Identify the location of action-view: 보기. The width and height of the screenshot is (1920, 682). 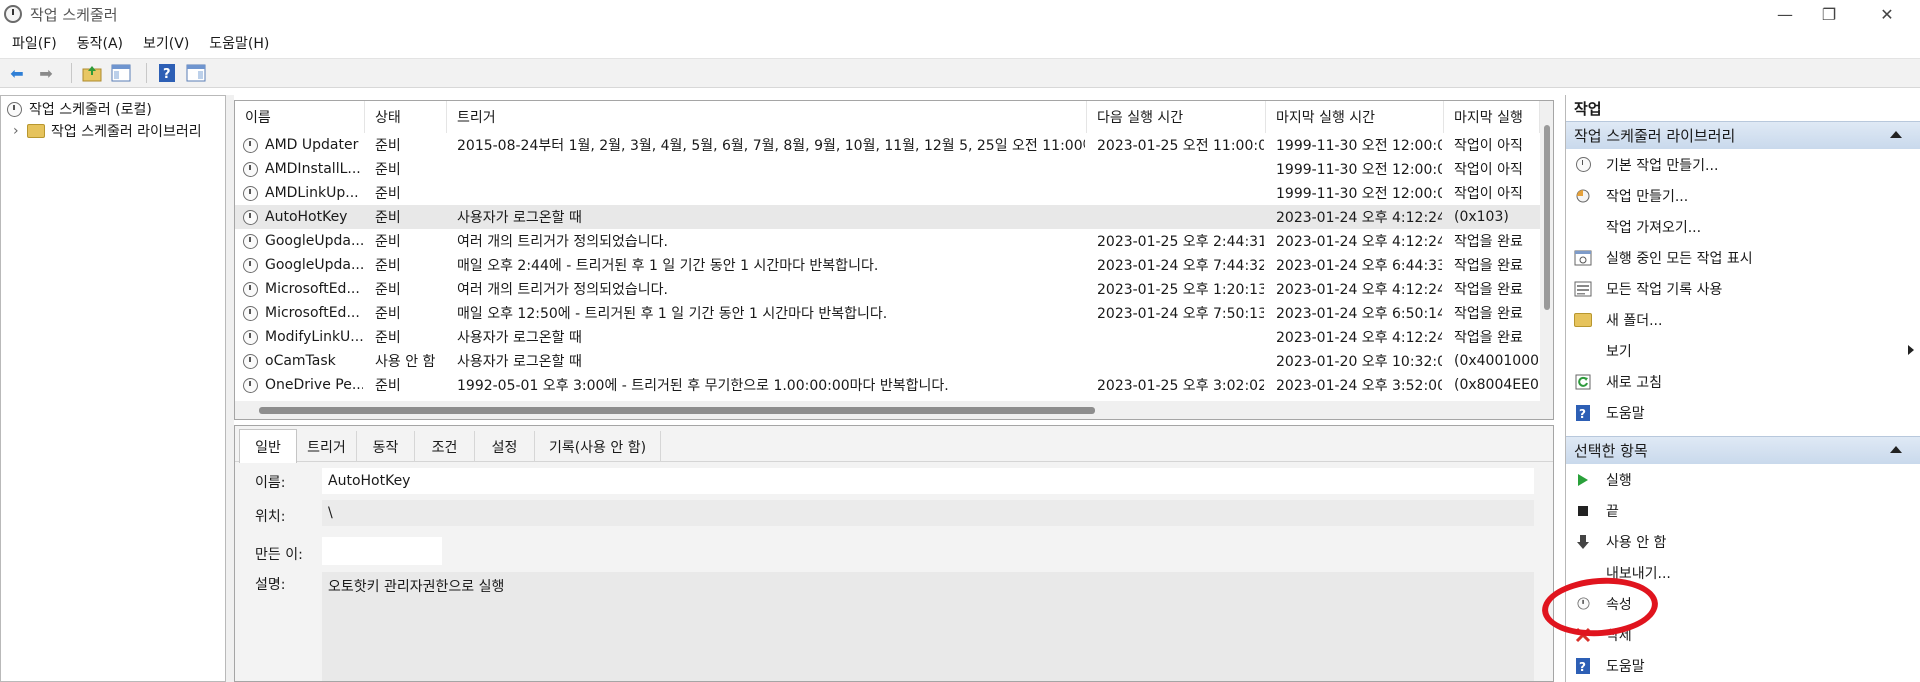
(1743, 350).